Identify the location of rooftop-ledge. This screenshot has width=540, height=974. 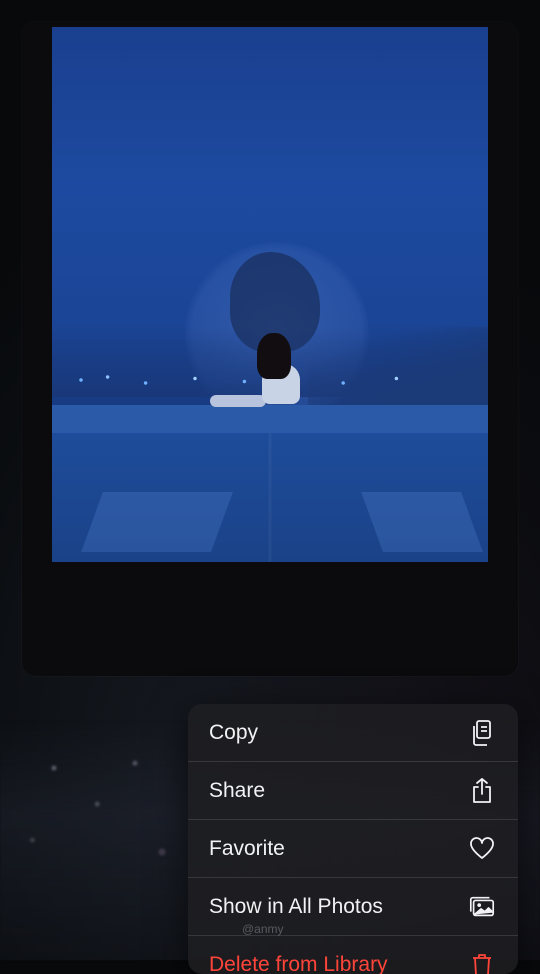
(270, 419).